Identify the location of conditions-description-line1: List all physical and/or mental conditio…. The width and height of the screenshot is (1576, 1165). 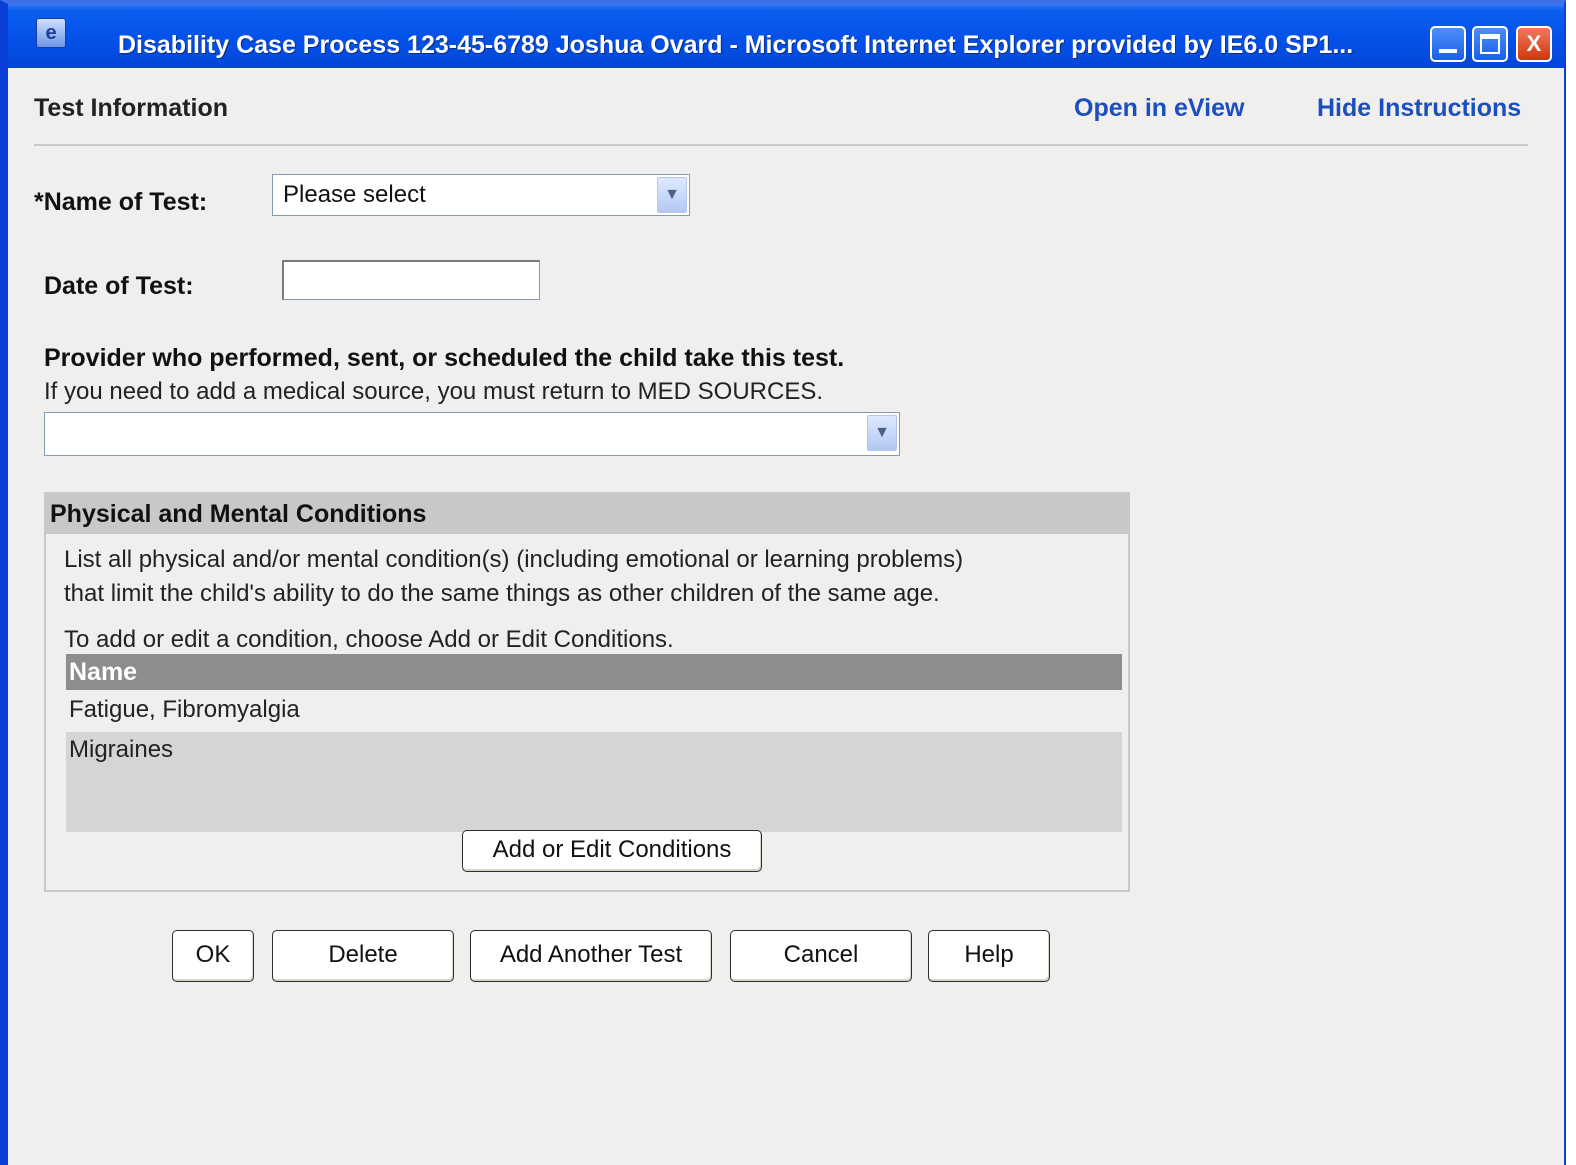
(514, 559).